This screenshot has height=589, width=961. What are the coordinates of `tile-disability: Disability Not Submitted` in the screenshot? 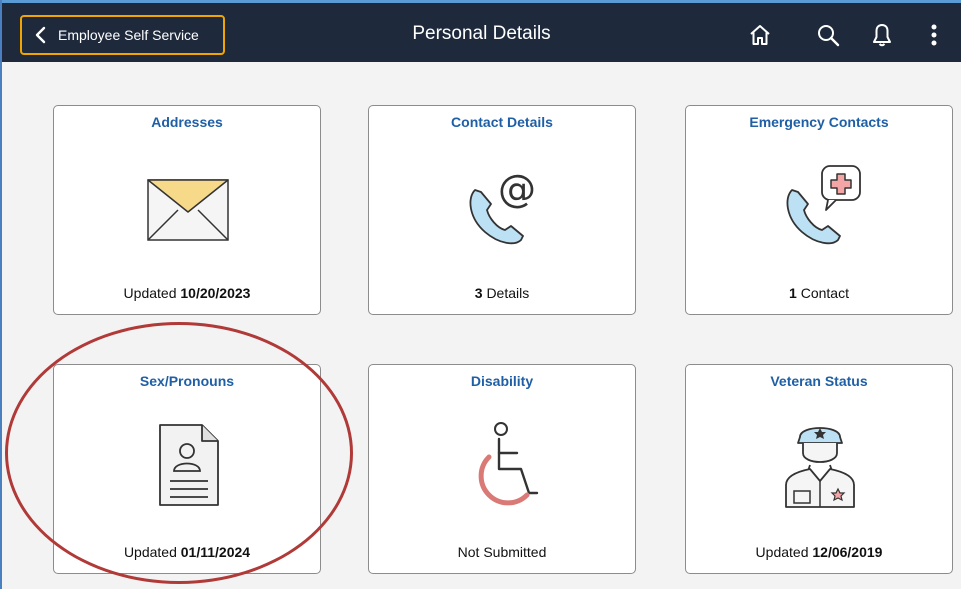 It's located at (502, 469).